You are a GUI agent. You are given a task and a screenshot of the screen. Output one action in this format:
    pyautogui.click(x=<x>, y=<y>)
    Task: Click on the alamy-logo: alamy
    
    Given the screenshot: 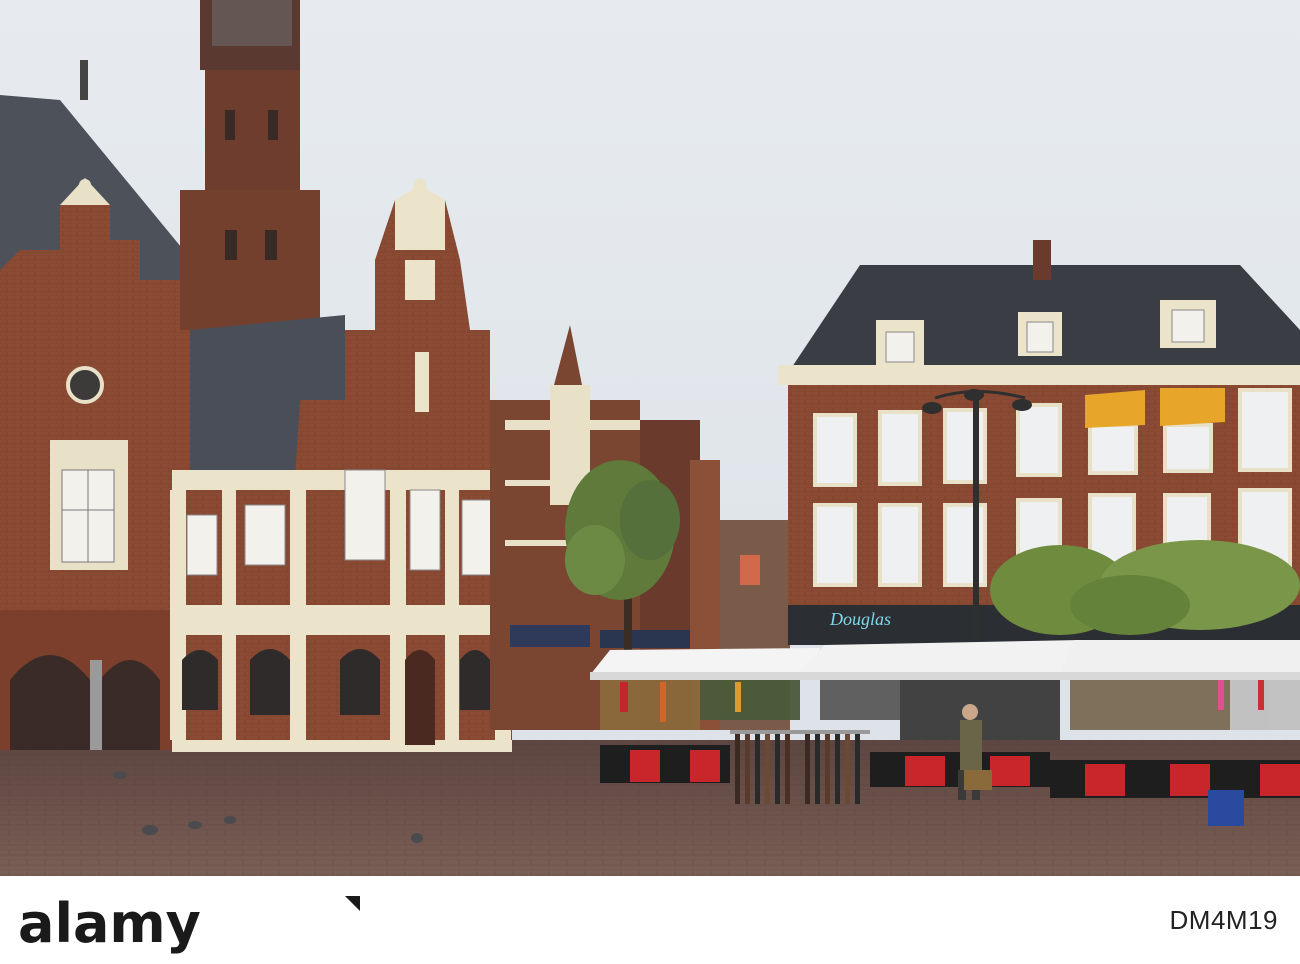 What is the action you would take?
    pyautogui.click(x=189, y=923)
    